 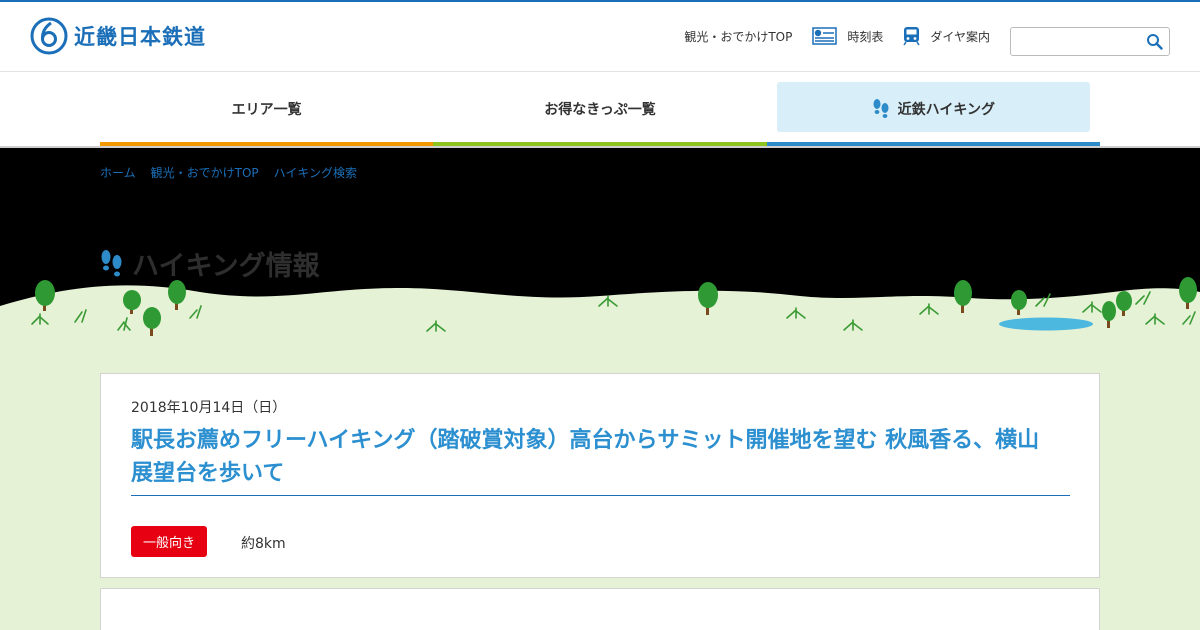 I want to click on search-input, so click(x=1077, y=41).